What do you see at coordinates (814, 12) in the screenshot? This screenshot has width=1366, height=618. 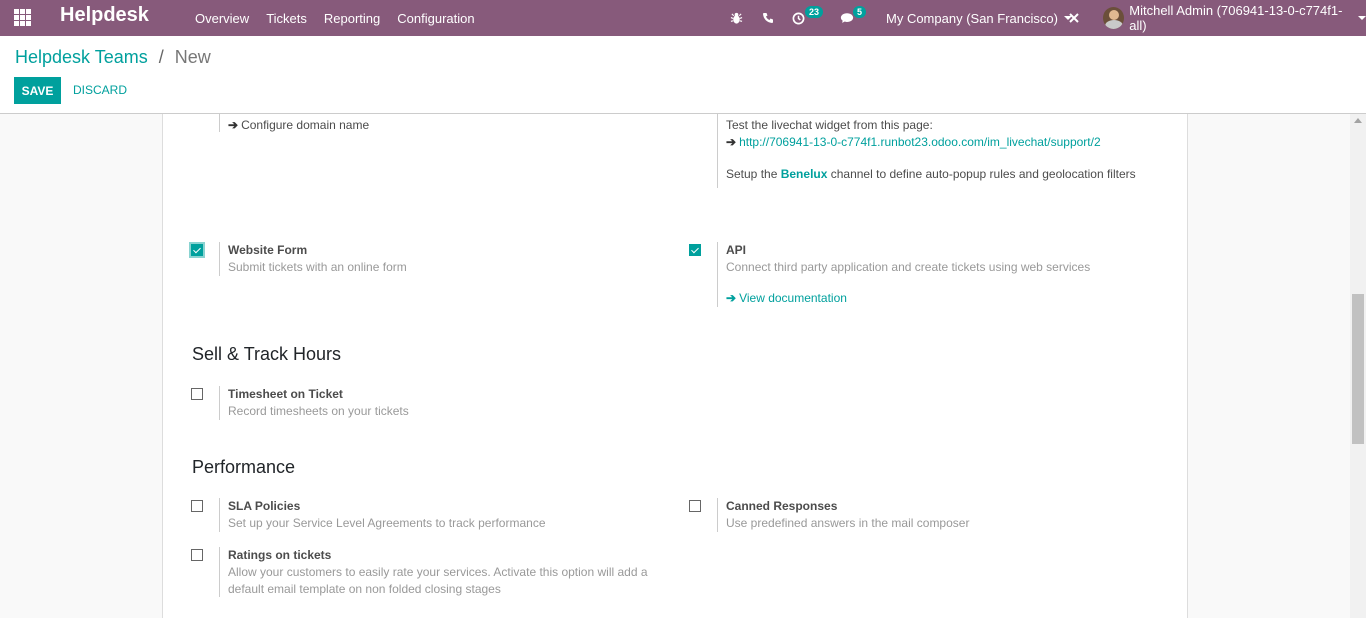 I see `activity-badge: 23` at bounding box center [814, 12].